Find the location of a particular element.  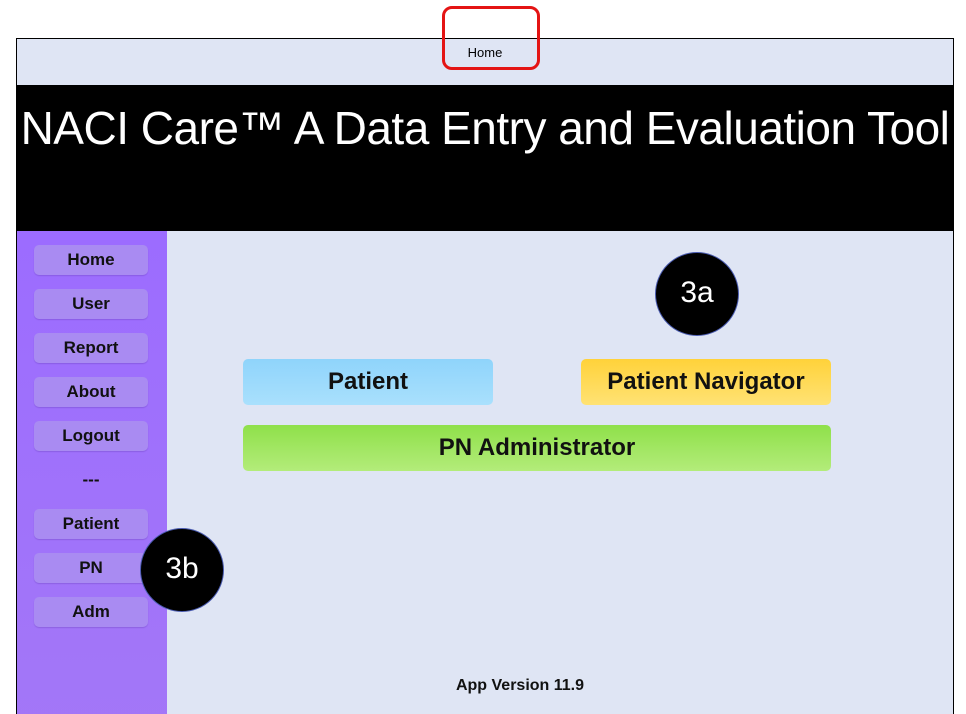

sidebar-item-report: Report is located at coordinates (91, 348).